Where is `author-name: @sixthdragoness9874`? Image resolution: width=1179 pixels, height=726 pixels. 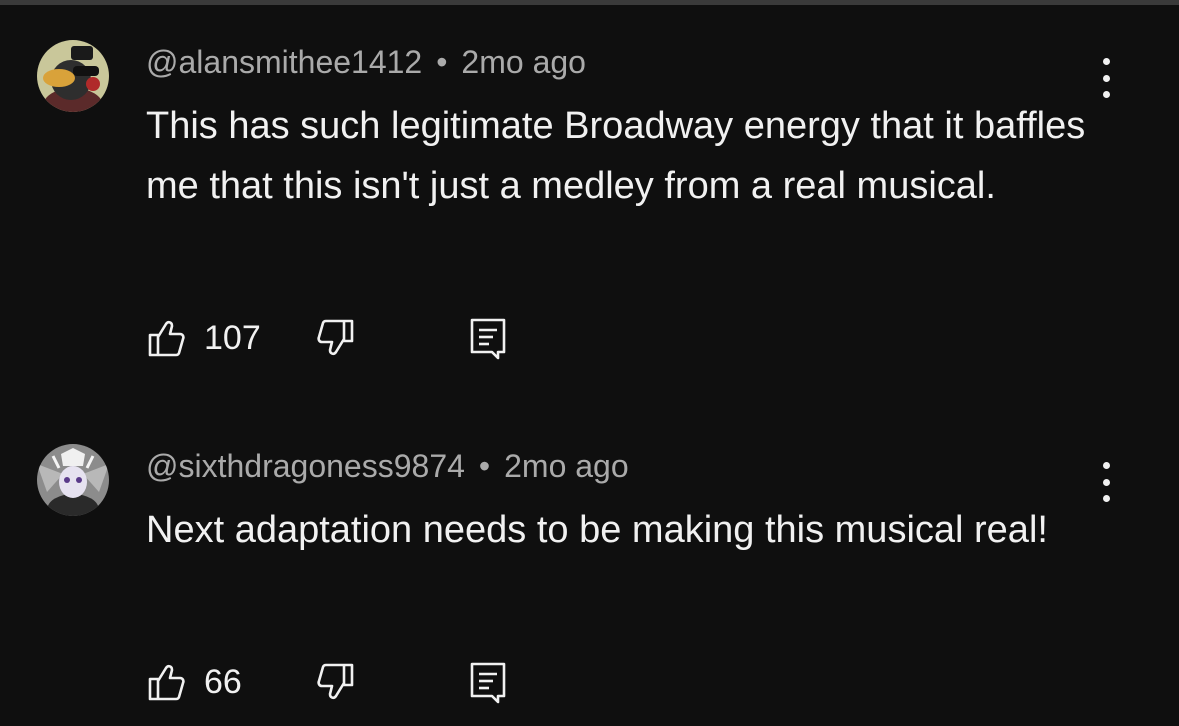 author-name: @sixthdragoness9874 is located at coordinates (305, 466).